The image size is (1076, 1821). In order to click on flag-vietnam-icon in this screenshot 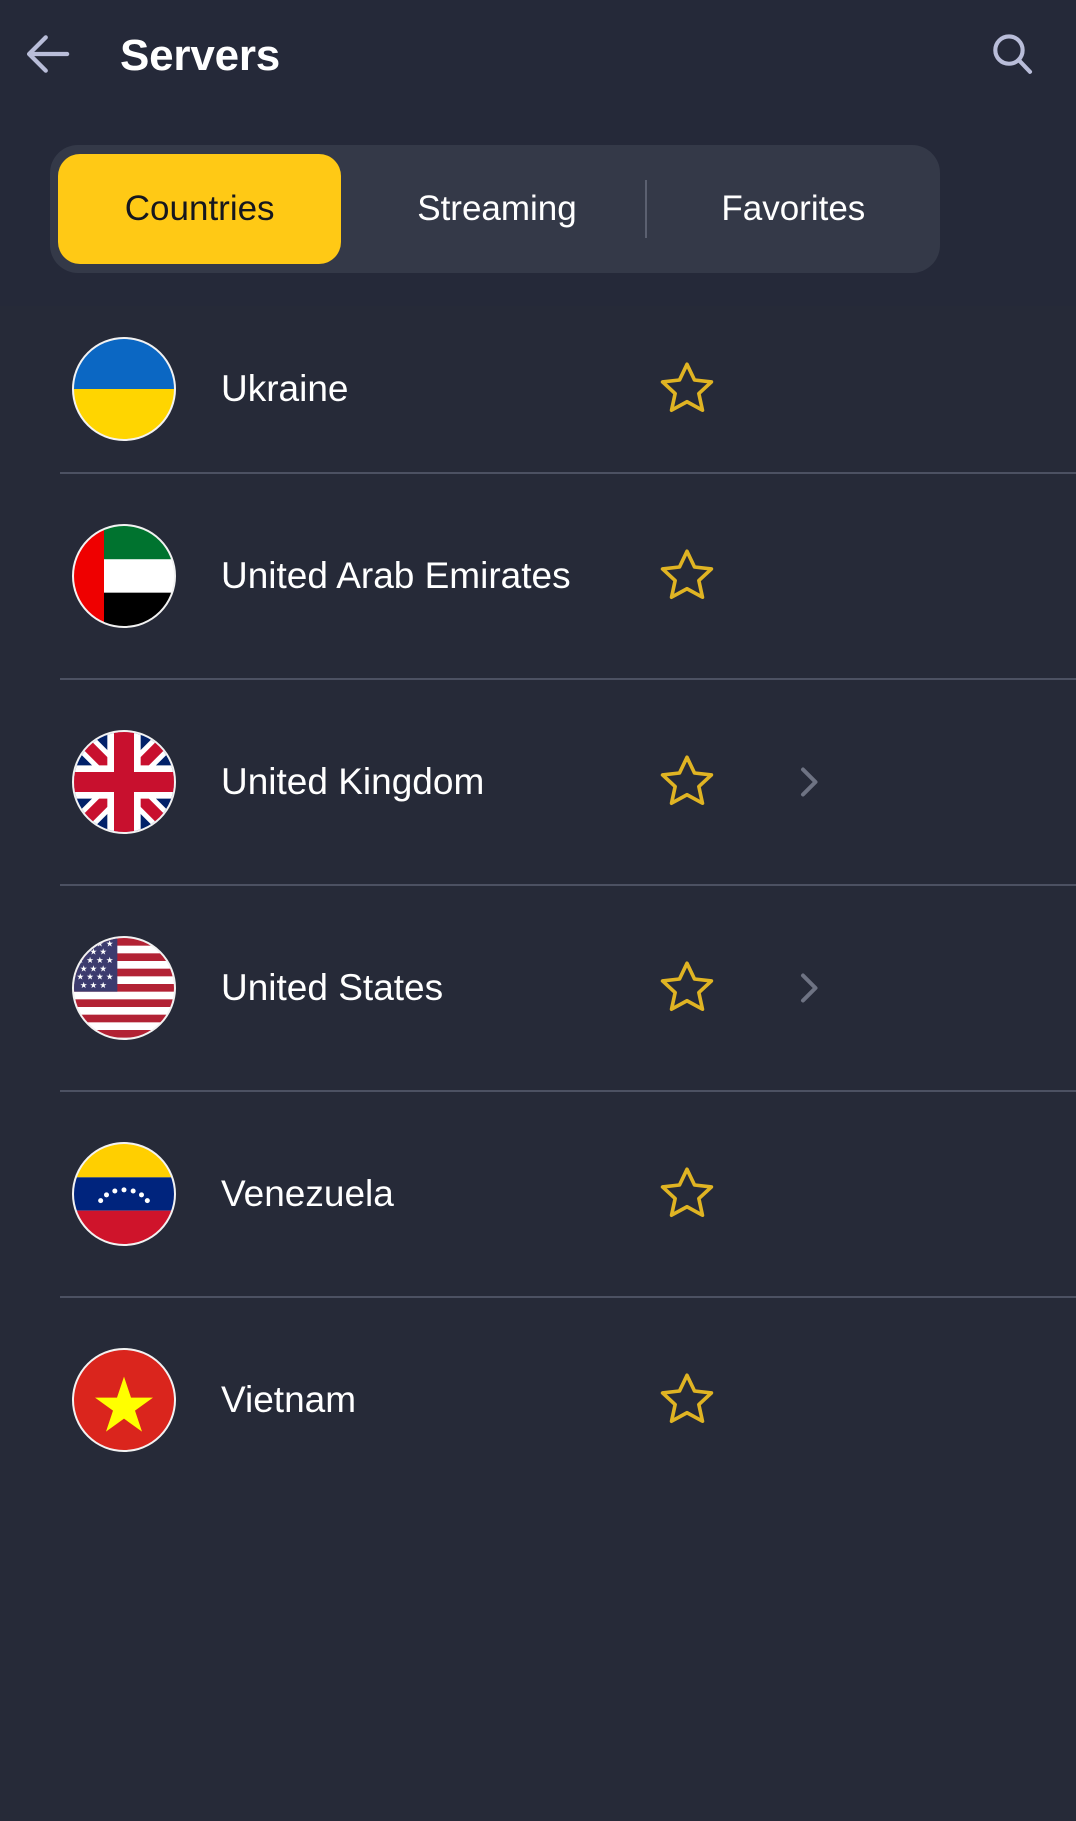, I will do `click(124, 1400)`.